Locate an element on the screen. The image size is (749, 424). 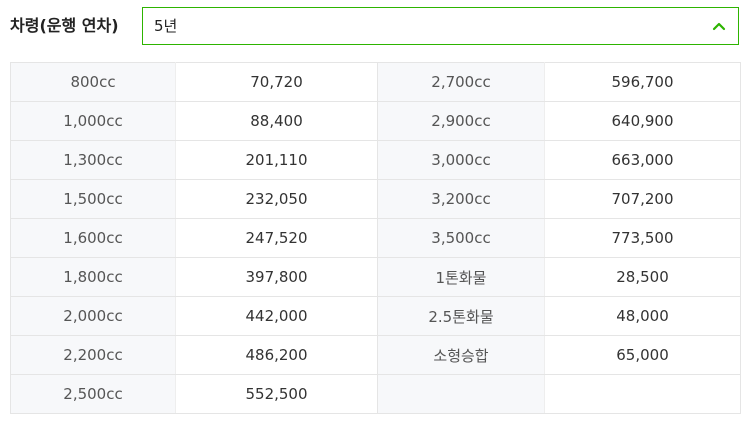
table-row: 800cc 70,720 2,700cc 596,700 is located at coordinates (375, 82).